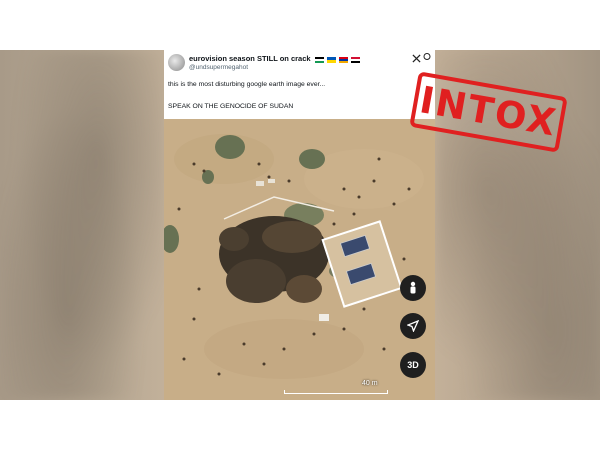 This screenshot has width=600, height=450. What do you see at coordinates (413, 365) in the screenshot?
I see `3d-toggle-button: 3D` at bounding box center [413, 365].